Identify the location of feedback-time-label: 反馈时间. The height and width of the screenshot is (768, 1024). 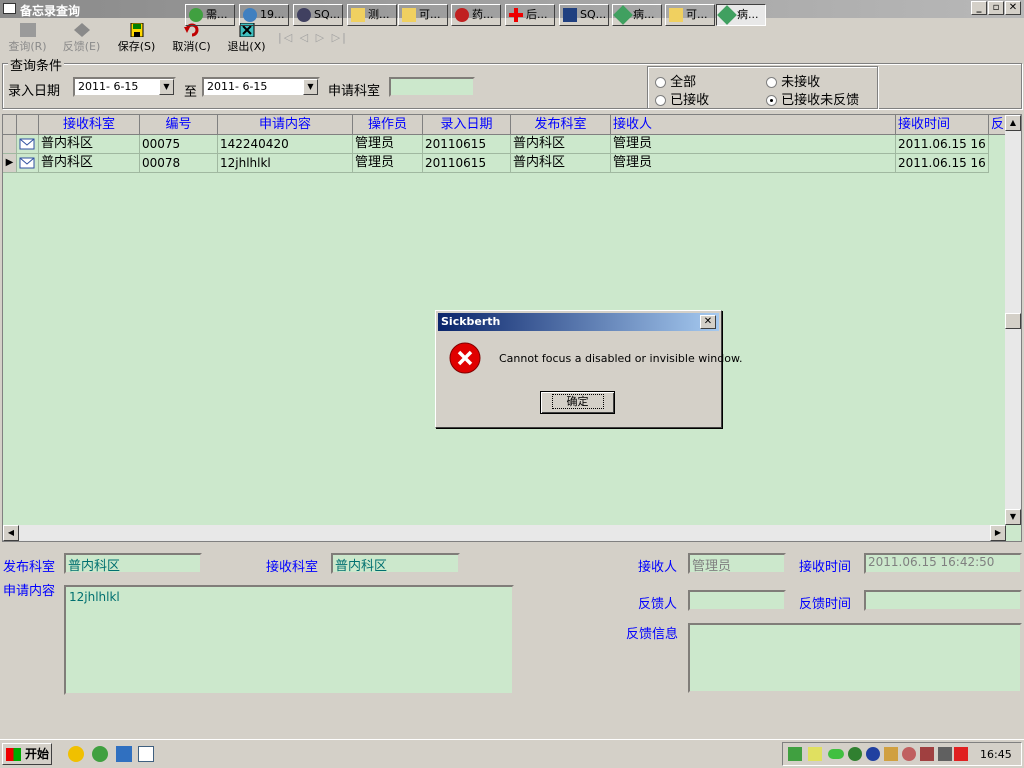
(825, 604).